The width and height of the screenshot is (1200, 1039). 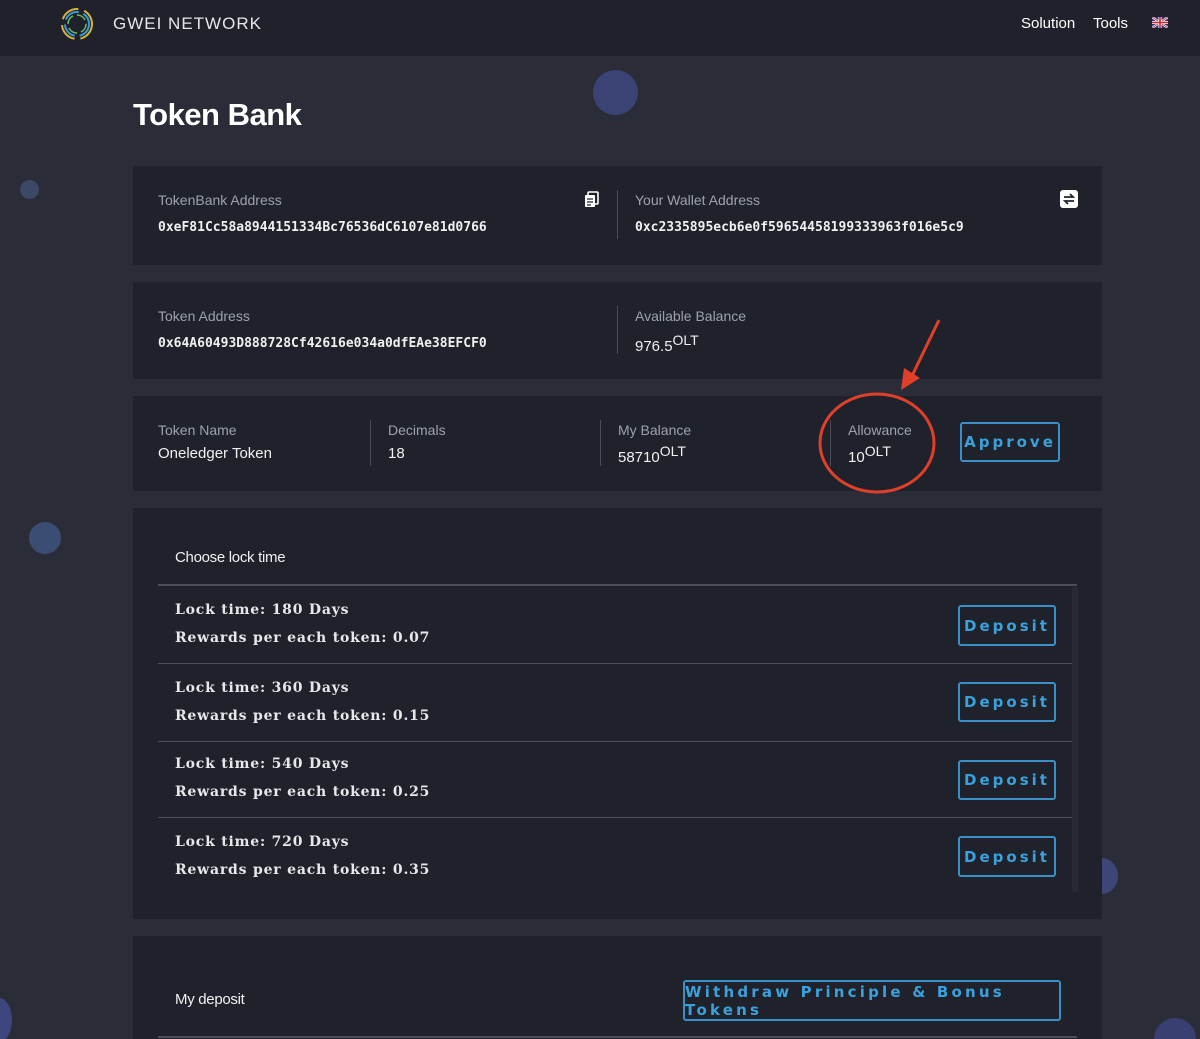 What do you see at coordinates (210, 999) in the screenshot?
I see `my-deposit-title: My deposit` at bounding box center [210, 999].